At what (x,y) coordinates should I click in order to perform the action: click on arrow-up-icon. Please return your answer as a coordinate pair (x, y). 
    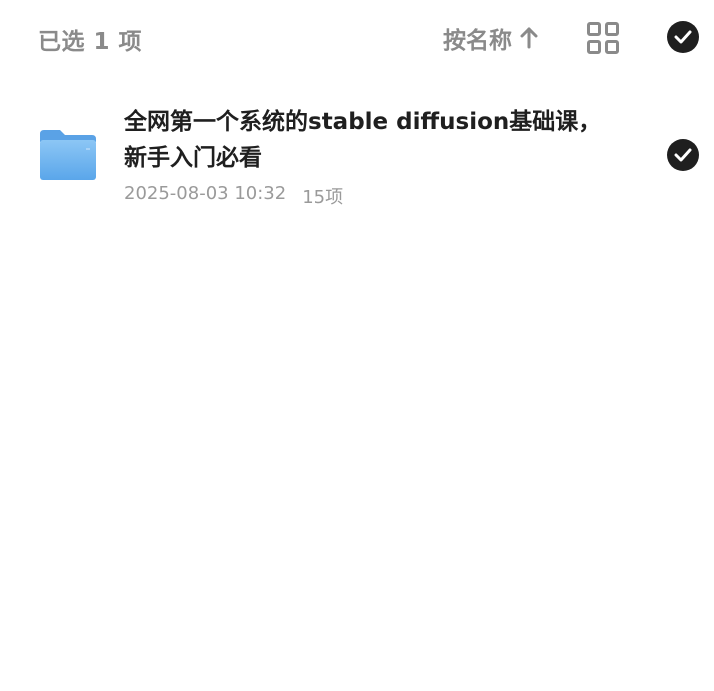
    Looking at the image, I should click on (529, 38).